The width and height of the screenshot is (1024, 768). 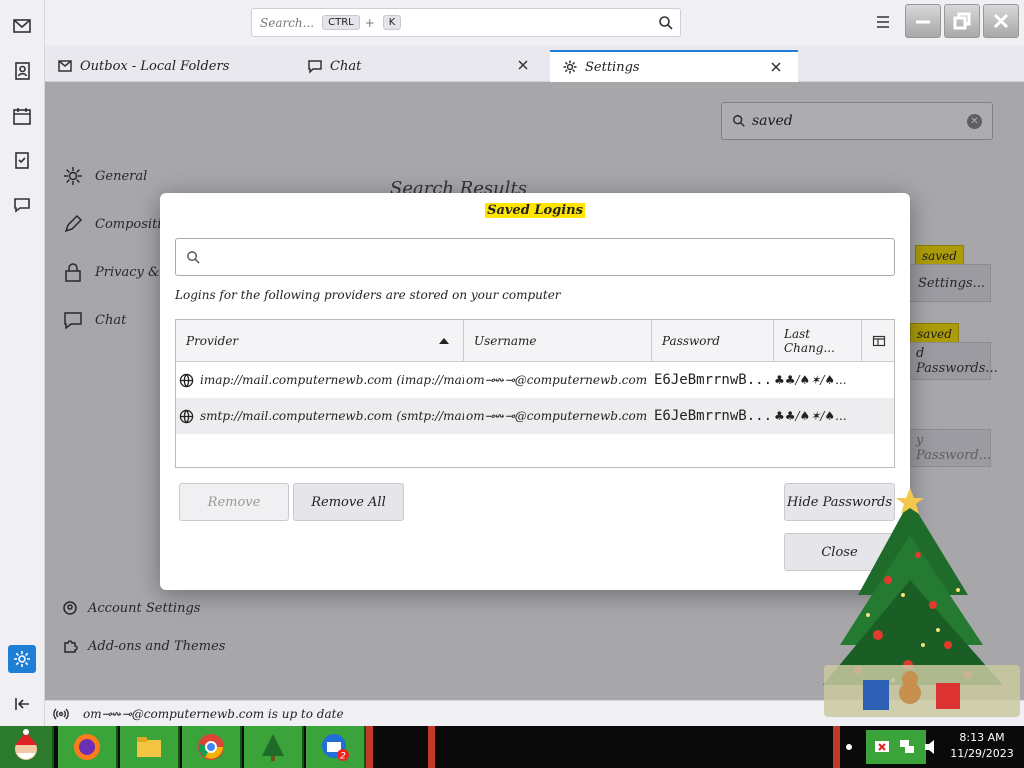 I want to click on tree-icon, so click(x=273, y=747).